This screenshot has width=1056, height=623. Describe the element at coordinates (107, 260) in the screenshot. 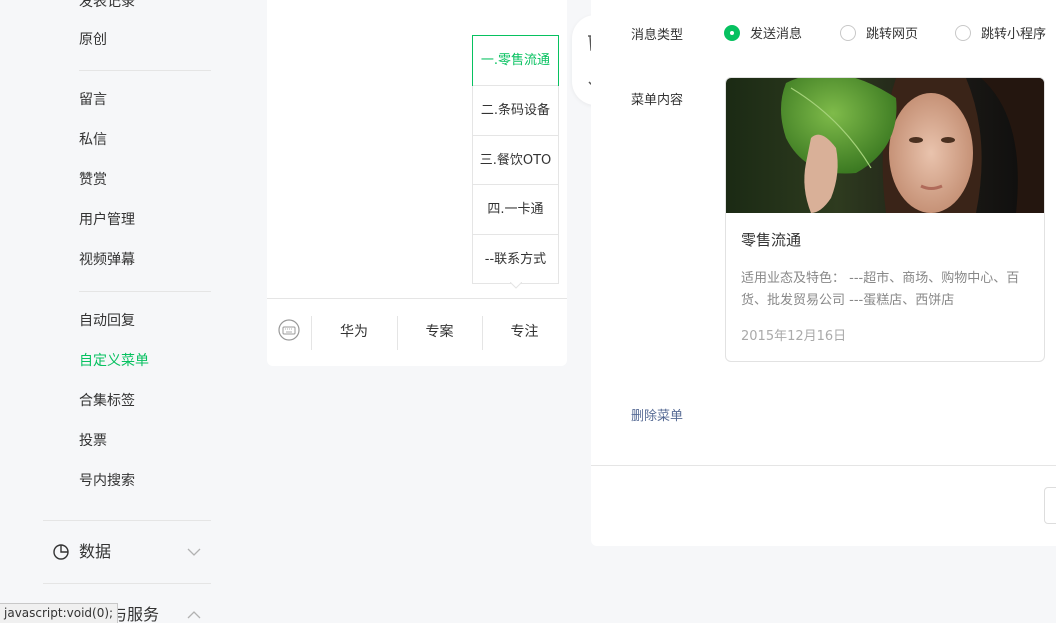

I see `sidebar-item-video-danmaku: 视频弹幕` at that location.